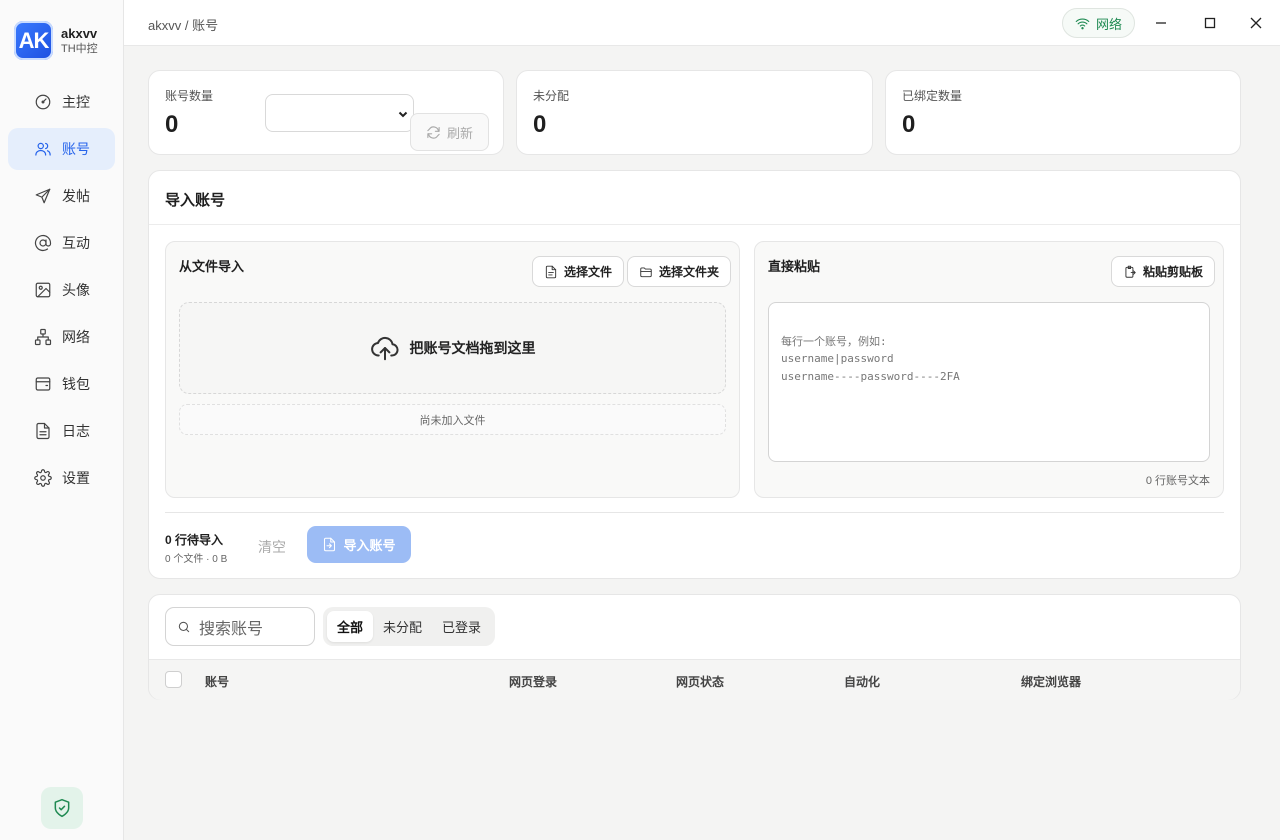 The width and height of the screenshot is (1280, 840). I want to click on empty-files-label: 尚未加入文件, so click(452, 420).